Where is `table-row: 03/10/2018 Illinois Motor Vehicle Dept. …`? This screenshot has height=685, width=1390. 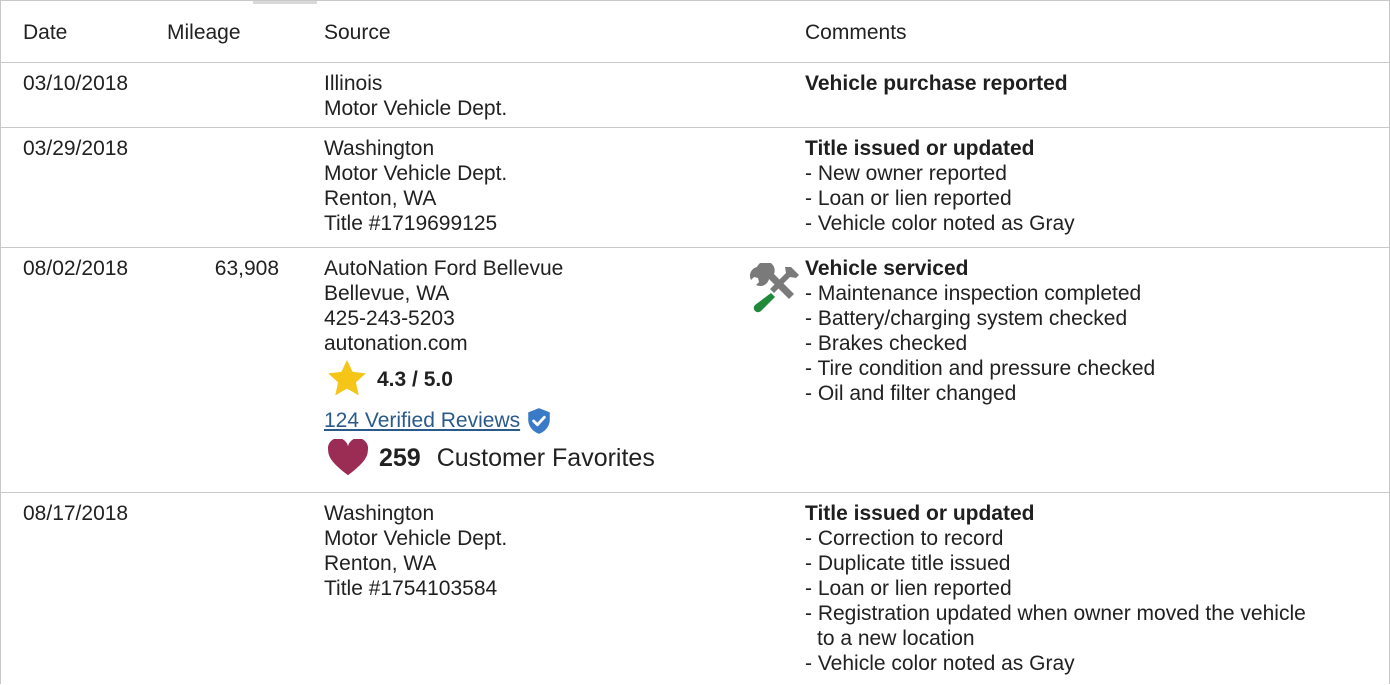 table-row: 03/10/2018 Illinois Motor Vehicle Dept. … is located at coordinates (695, 95).